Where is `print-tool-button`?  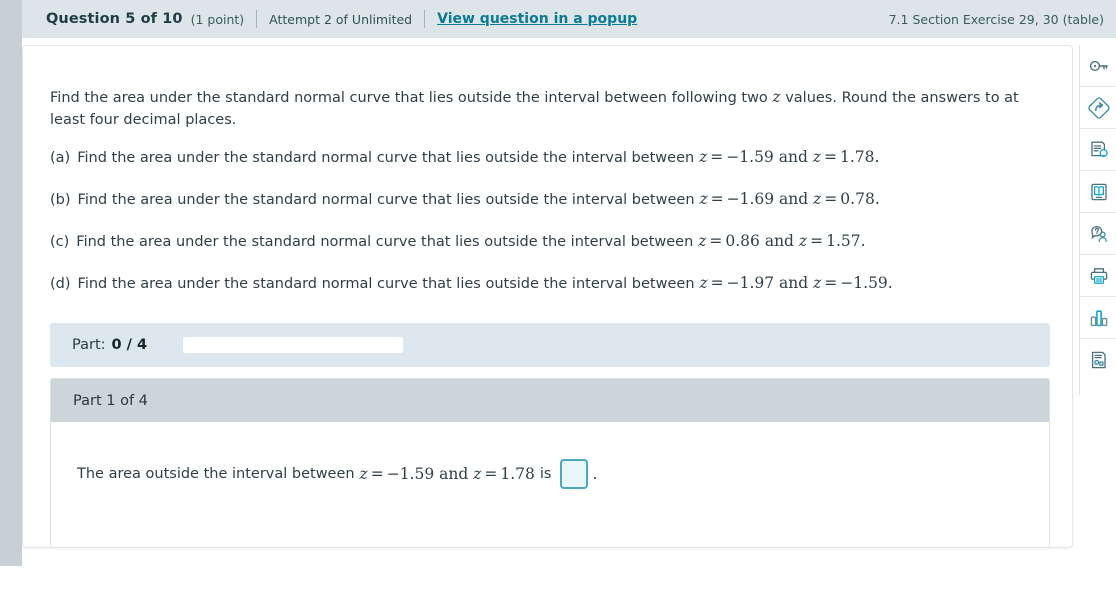 print-tool-button is located at coordinates (1098, 276).